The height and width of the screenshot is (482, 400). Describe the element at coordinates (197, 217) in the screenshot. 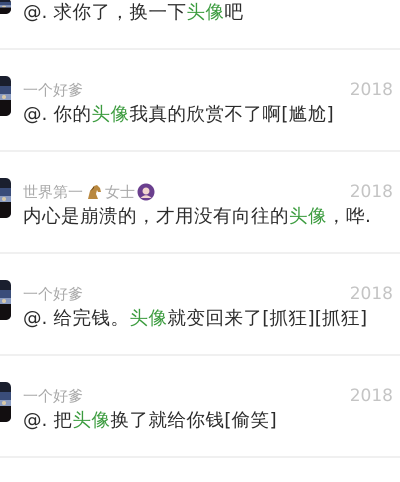

I see `comment-text: 内心是崩溃的，才用没有向往的头像，哗.` at that location.